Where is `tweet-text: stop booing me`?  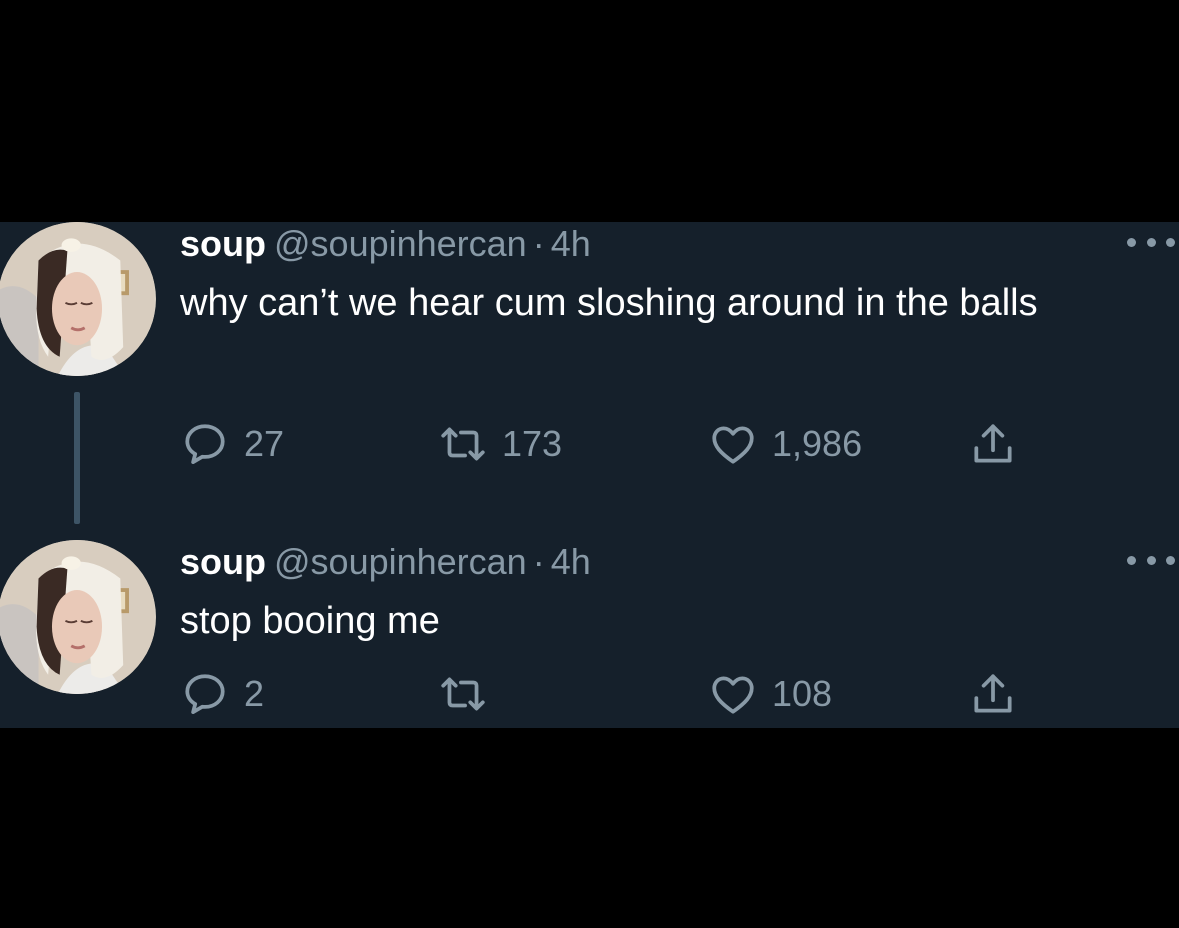
tweet-text: stop booing me is located at coordinates (310, 621).